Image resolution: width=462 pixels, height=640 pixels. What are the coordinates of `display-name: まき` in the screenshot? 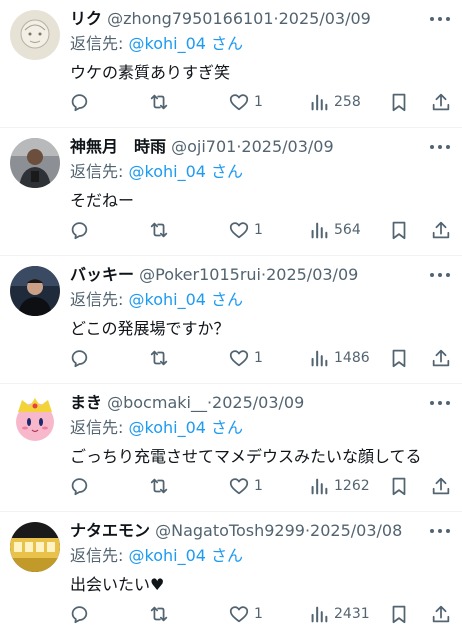 It's located at (86, 402).